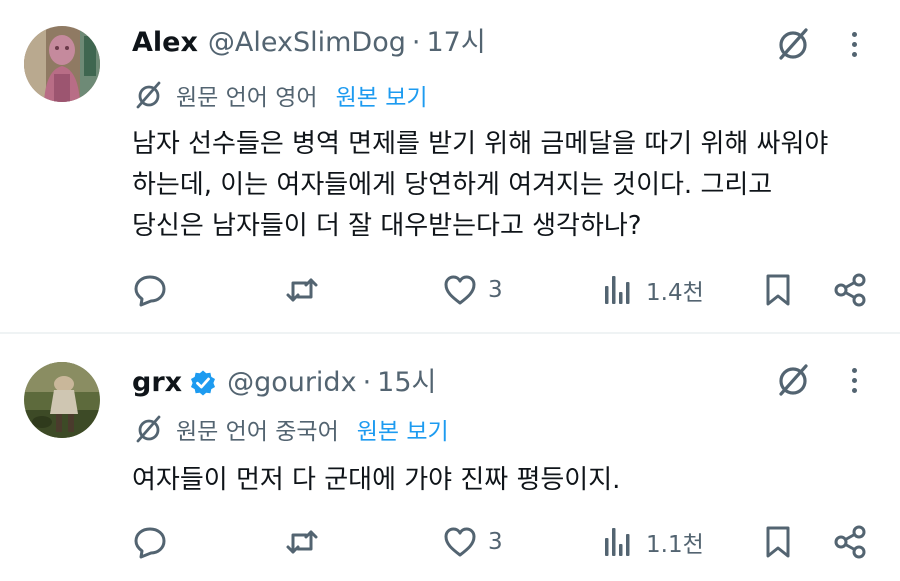  Describe the element at coordinates (203, 383) in the screenshot. I see `verified-badge-icon` at that location.